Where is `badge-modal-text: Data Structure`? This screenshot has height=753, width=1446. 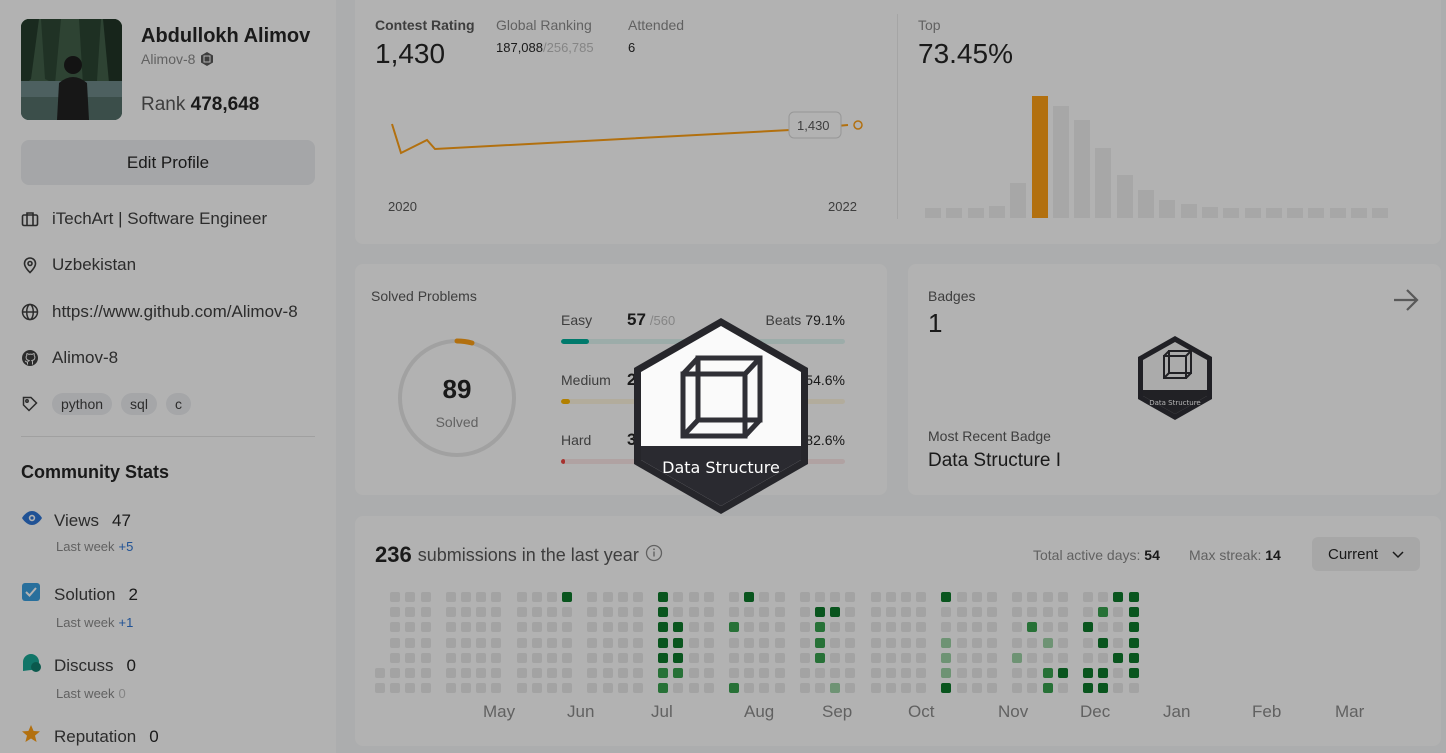
badge-modal-text: Data Structure is located at coordinates (721, 467).